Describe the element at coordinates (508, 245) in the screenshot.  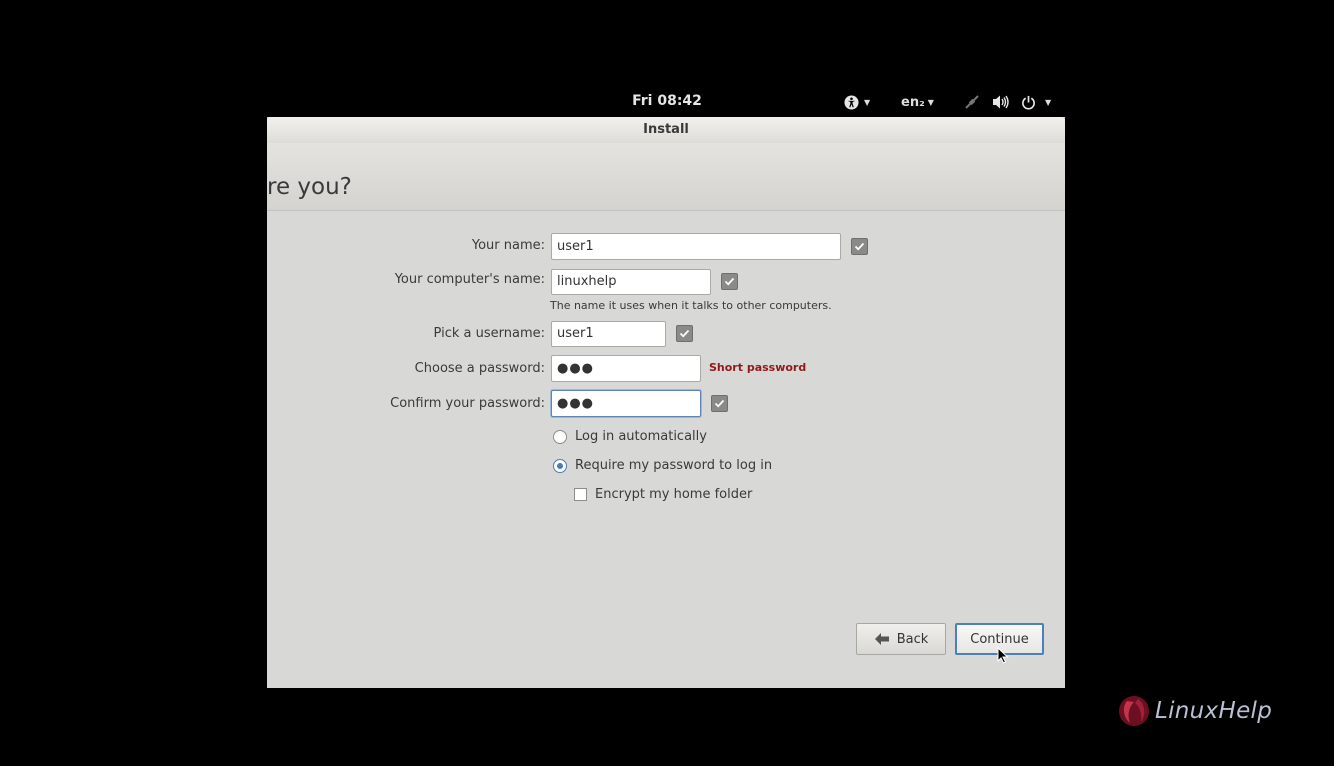
I see `name-label: Your name:` at that location.